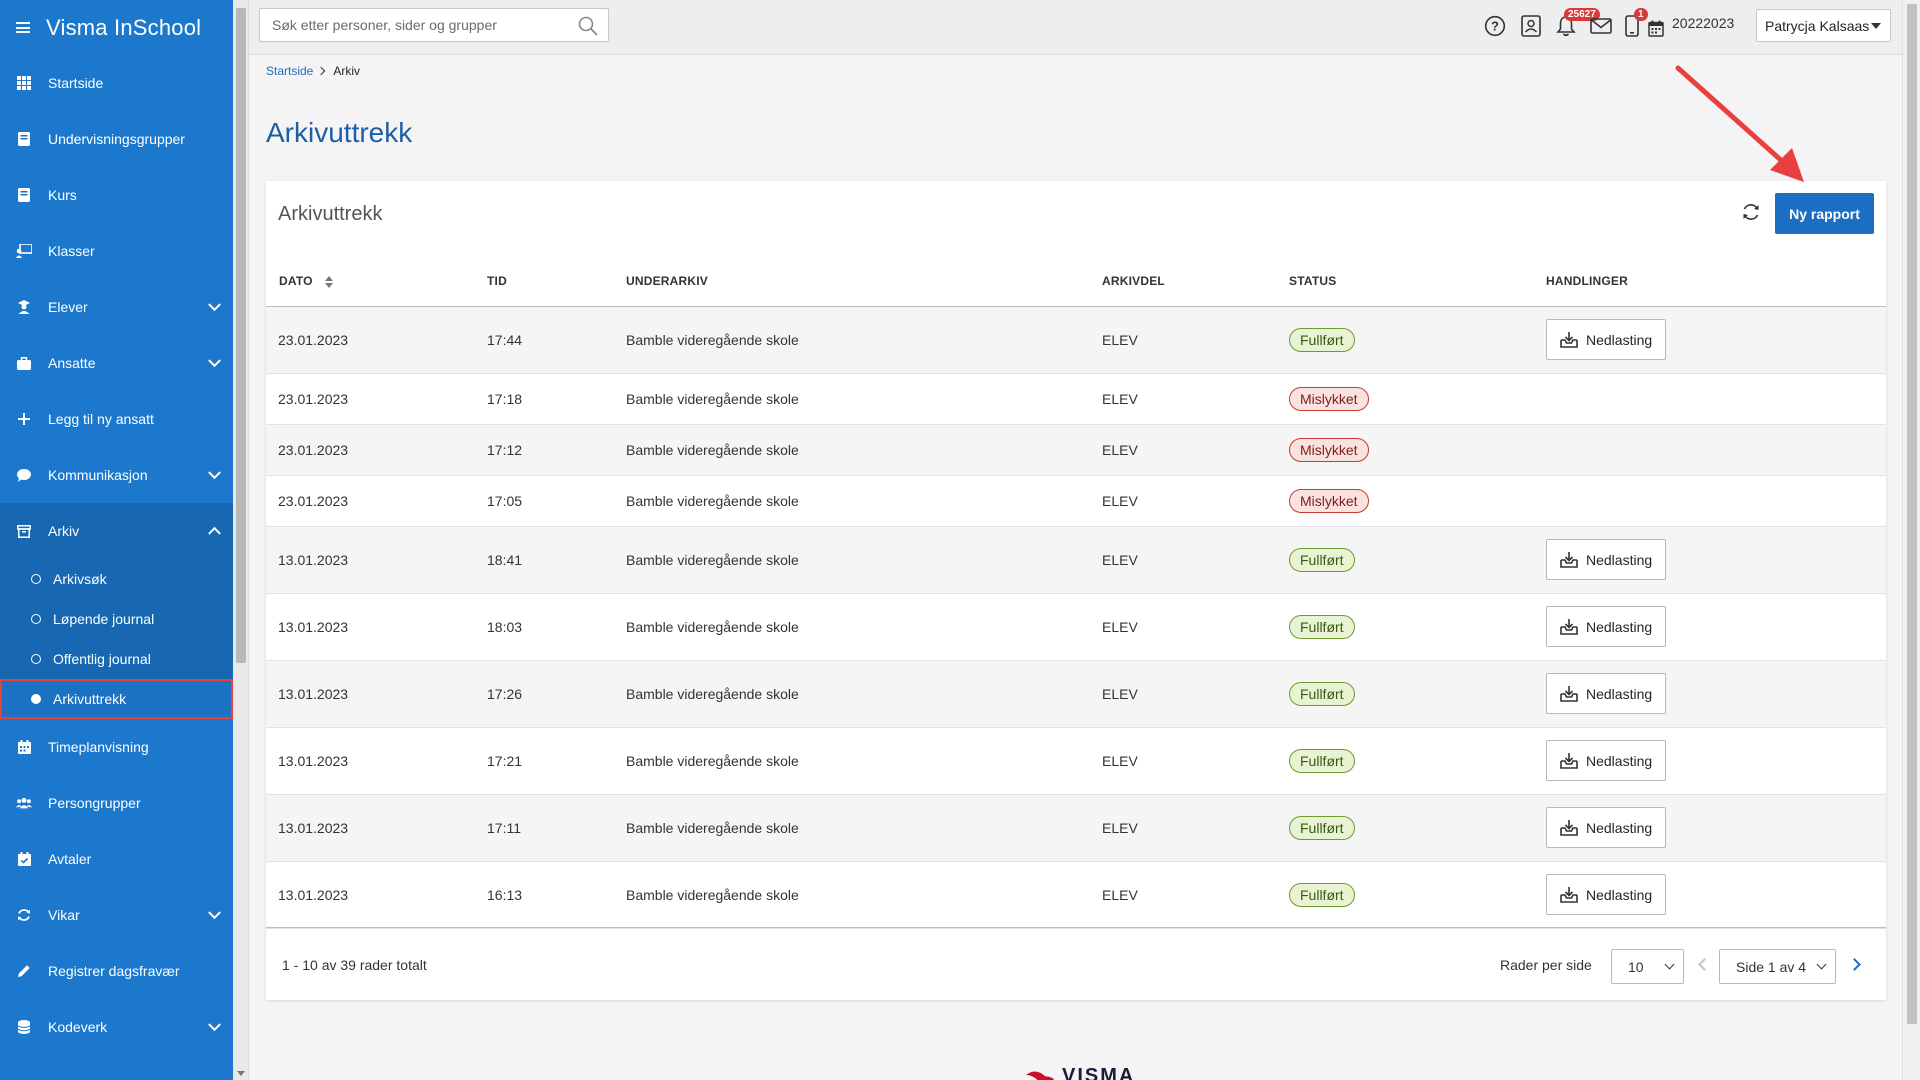 The image size is (1920, 1080). What do you see at coordinates (556, 560) in the screenshot?
I see `cell-time: 18:41` at bounding box center [556, 560].